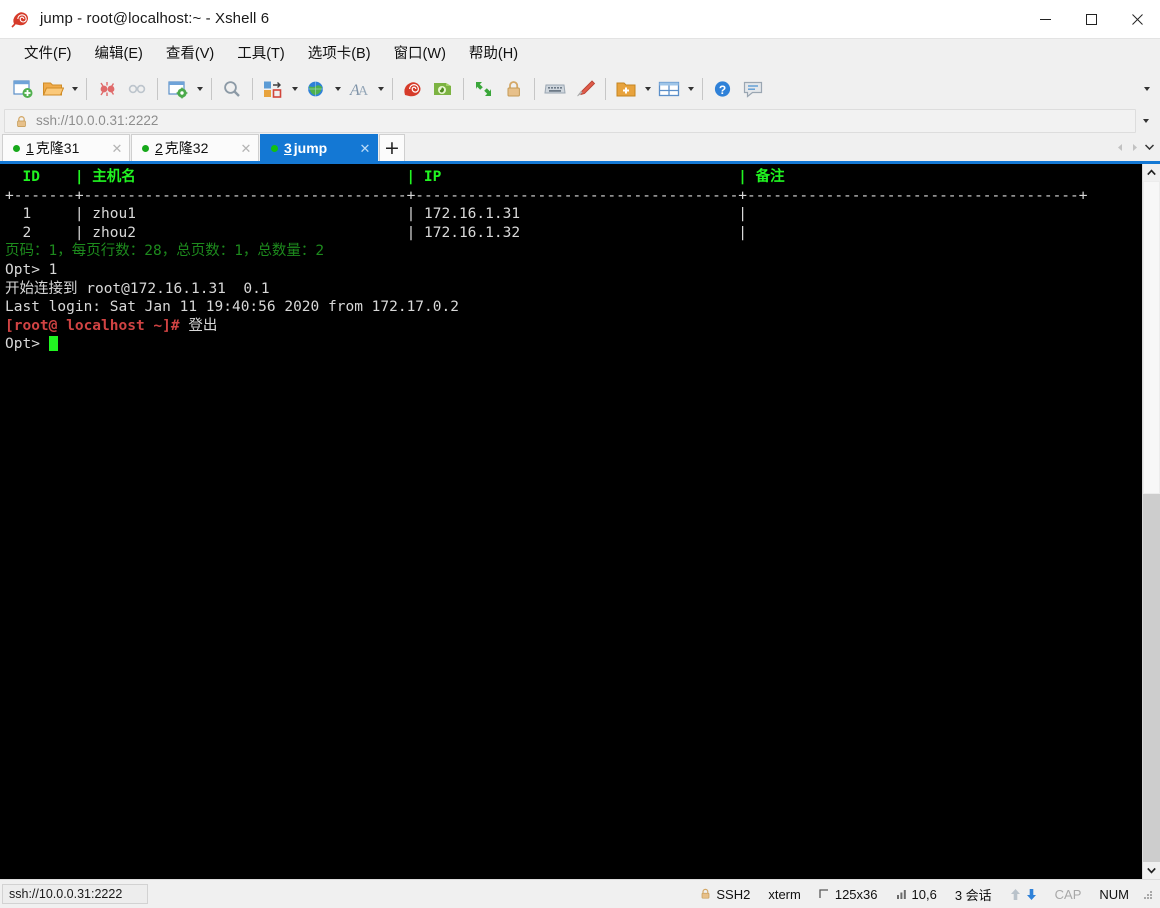  What do you see at coordinates (198, 325) in the screenshot?
I see `terminal-logout-text: 登出` at bounding box center [198, 325].